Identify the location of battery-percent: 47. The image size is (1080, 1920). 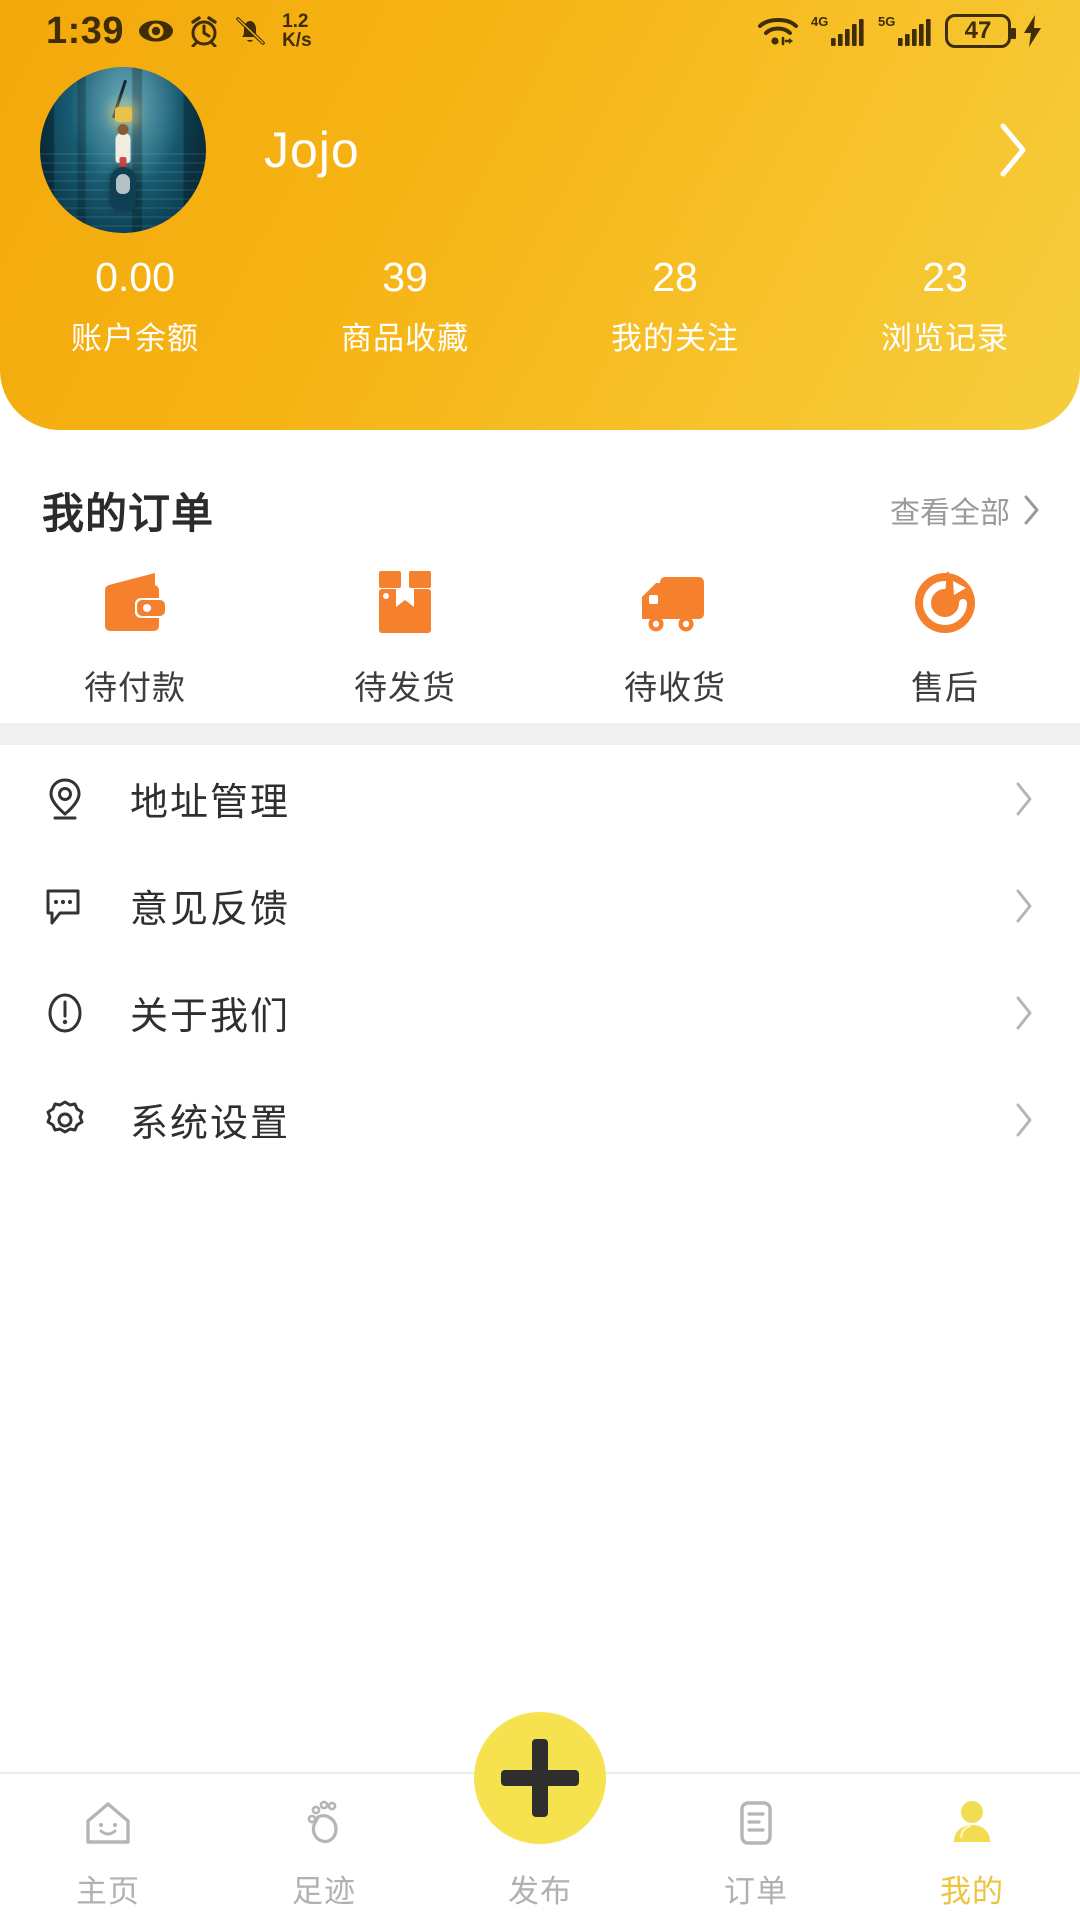
(978, 30).